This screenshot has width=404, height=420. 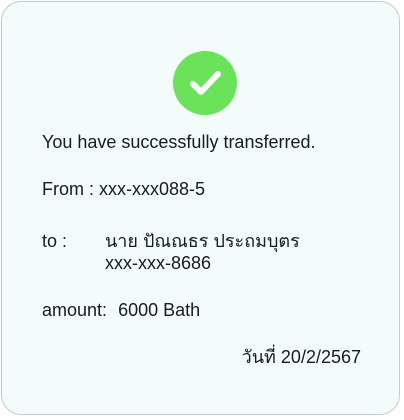 What do you see at coordinates (202, 241) in the screenshot?
I see `recipient-name: นาย ปัณณธร ประถมบุตร` at bounding box center [202, 241].